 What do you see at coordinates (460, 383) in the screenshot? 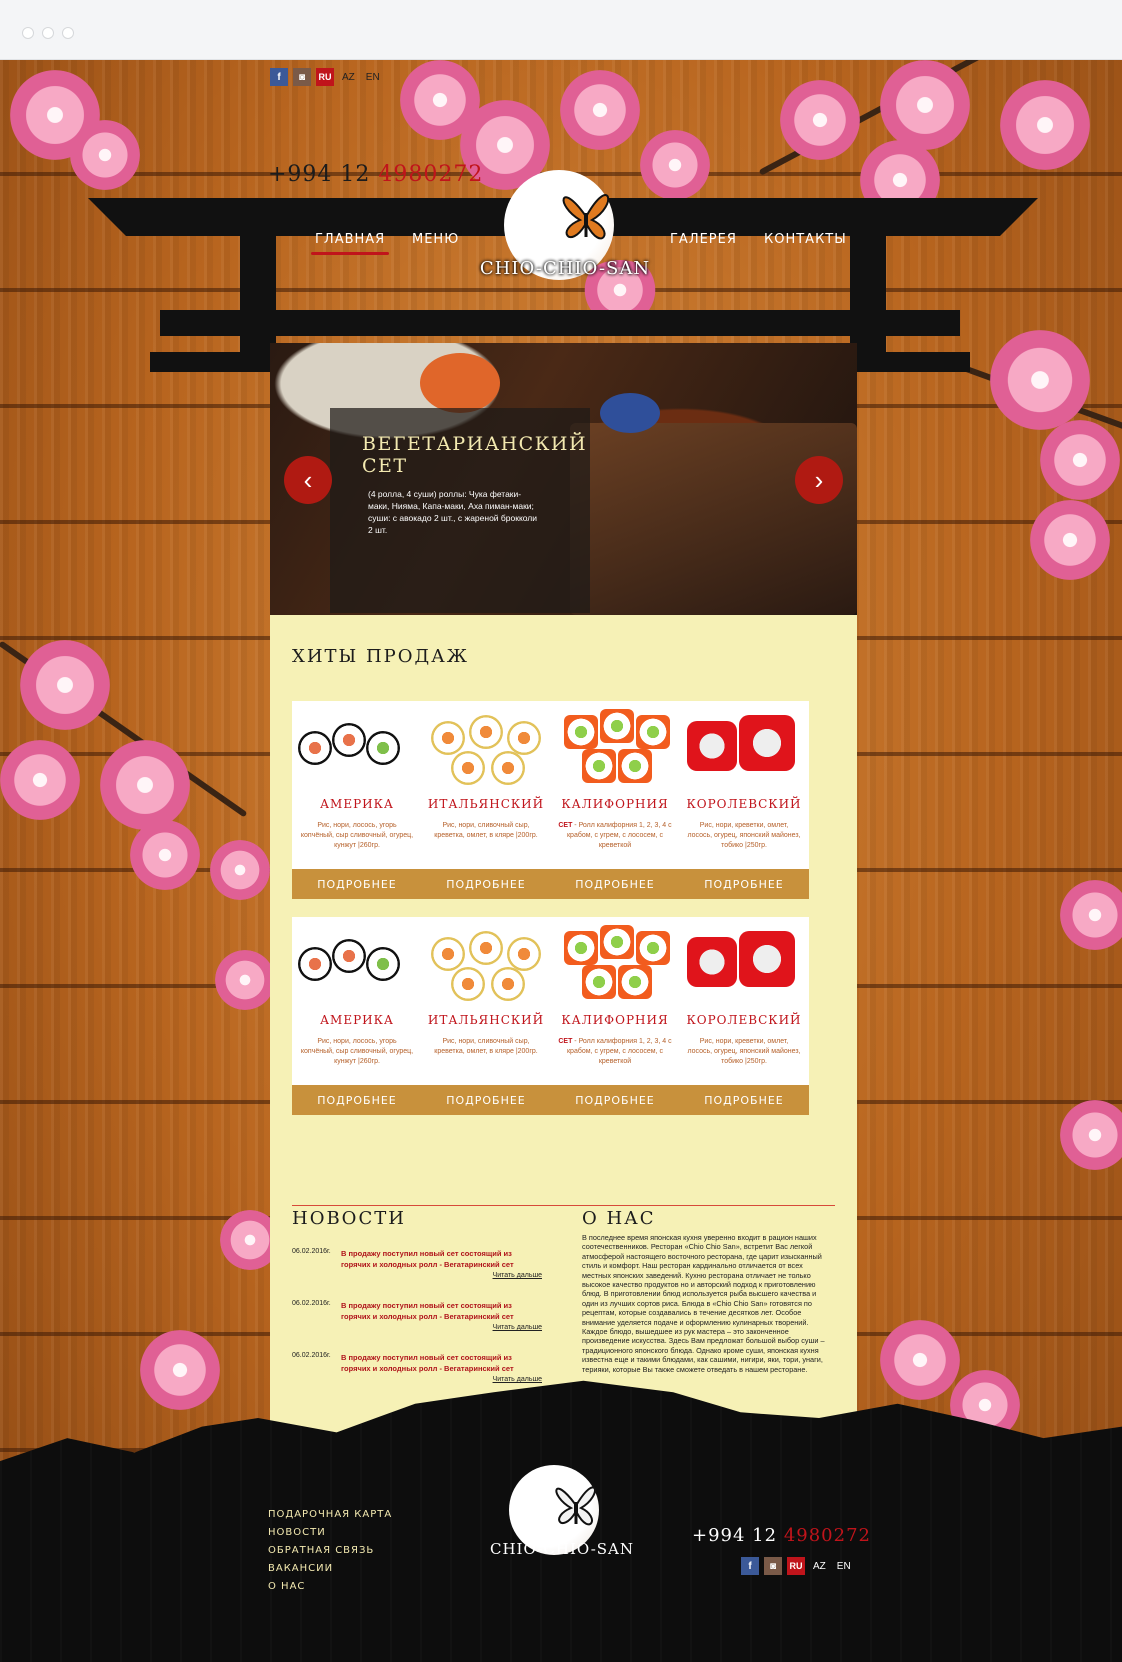
I see `fruit-image` at bounding box center [460, 383].